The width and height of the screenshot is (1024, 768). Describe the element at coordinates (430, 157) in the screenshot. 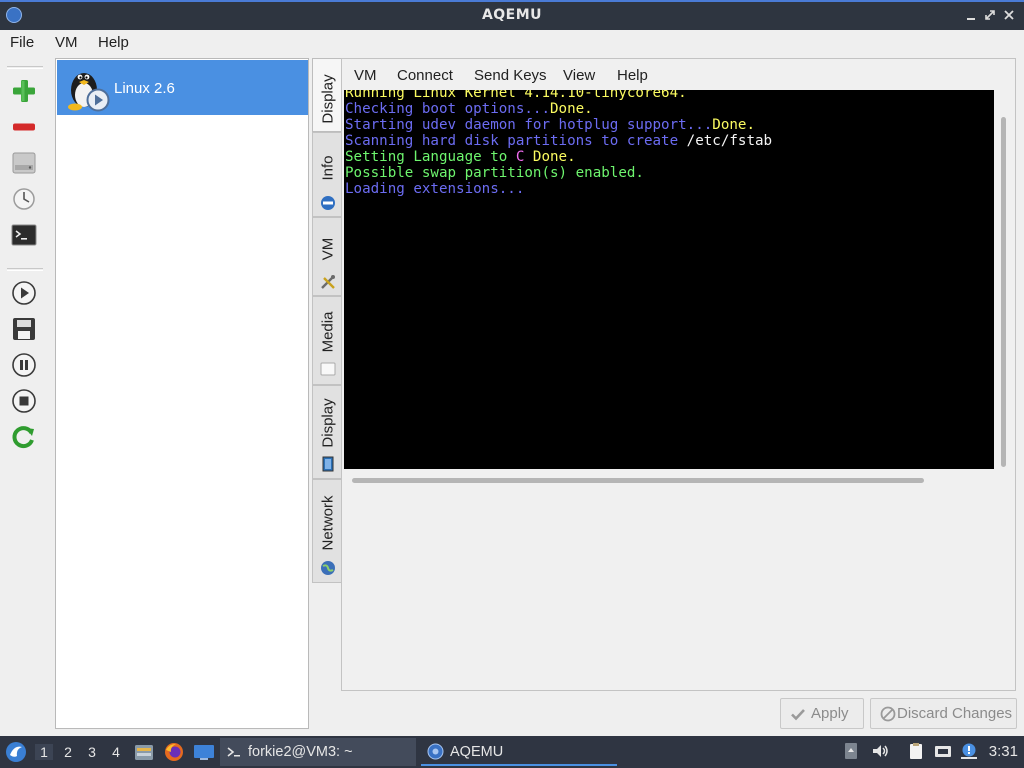

I see `console-text: Setting Language to` at that location.